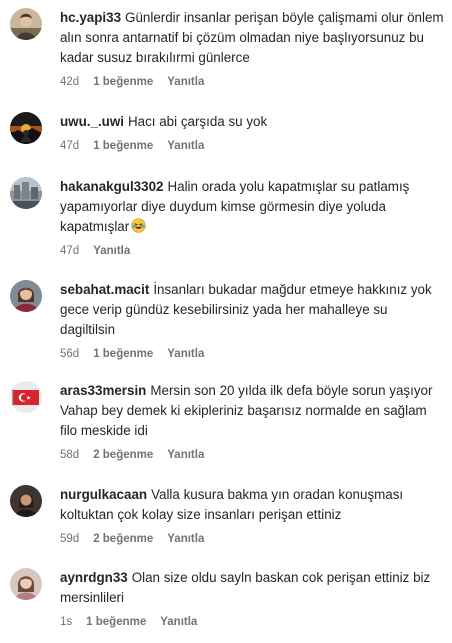  I want to click on comment-username: hc.yapi33, so click(90, 17).